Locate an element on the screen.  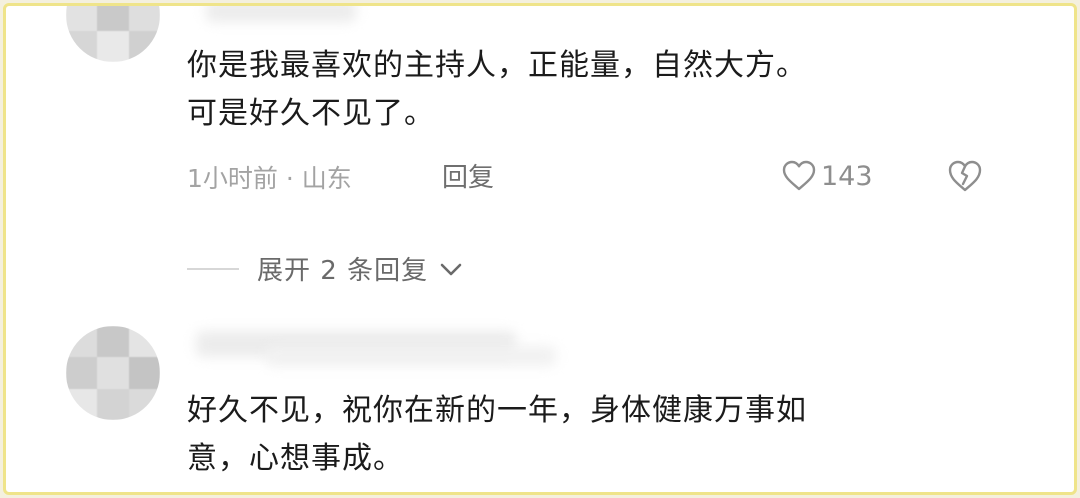
comment-text: 你是我最喜欢的主持人，正能量，自然大方。 可是好久不见了。 is located at coordinates (587, 90).